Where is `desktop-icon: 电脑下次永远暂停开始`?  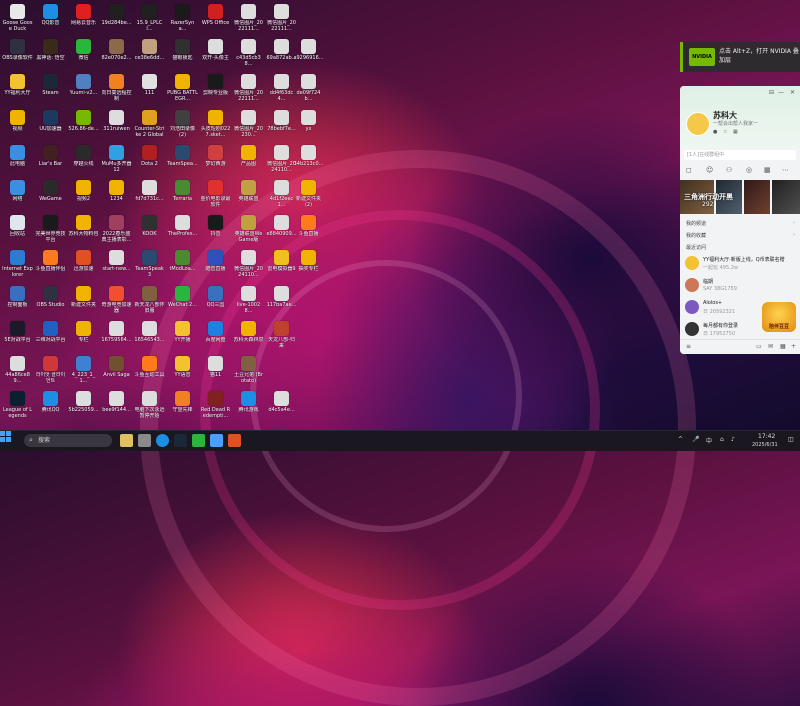
desktop-icon: 电脑下次永远暂停开始 is located at coordinates (149, 408).